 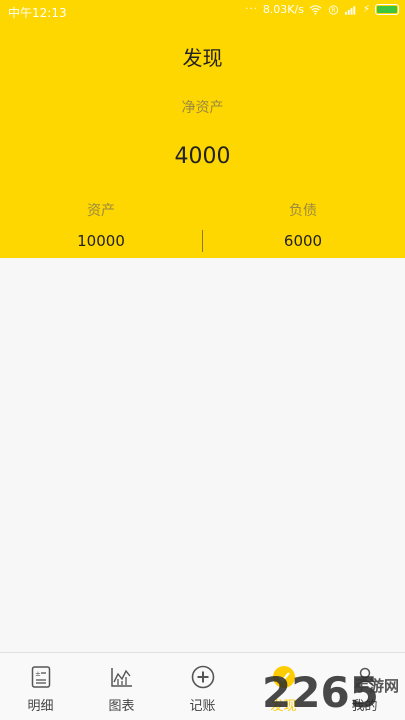 What do you see at coordinates (315, 9) in the screenshot?
I see `wifi-icon` at bounding box center [315, 9].